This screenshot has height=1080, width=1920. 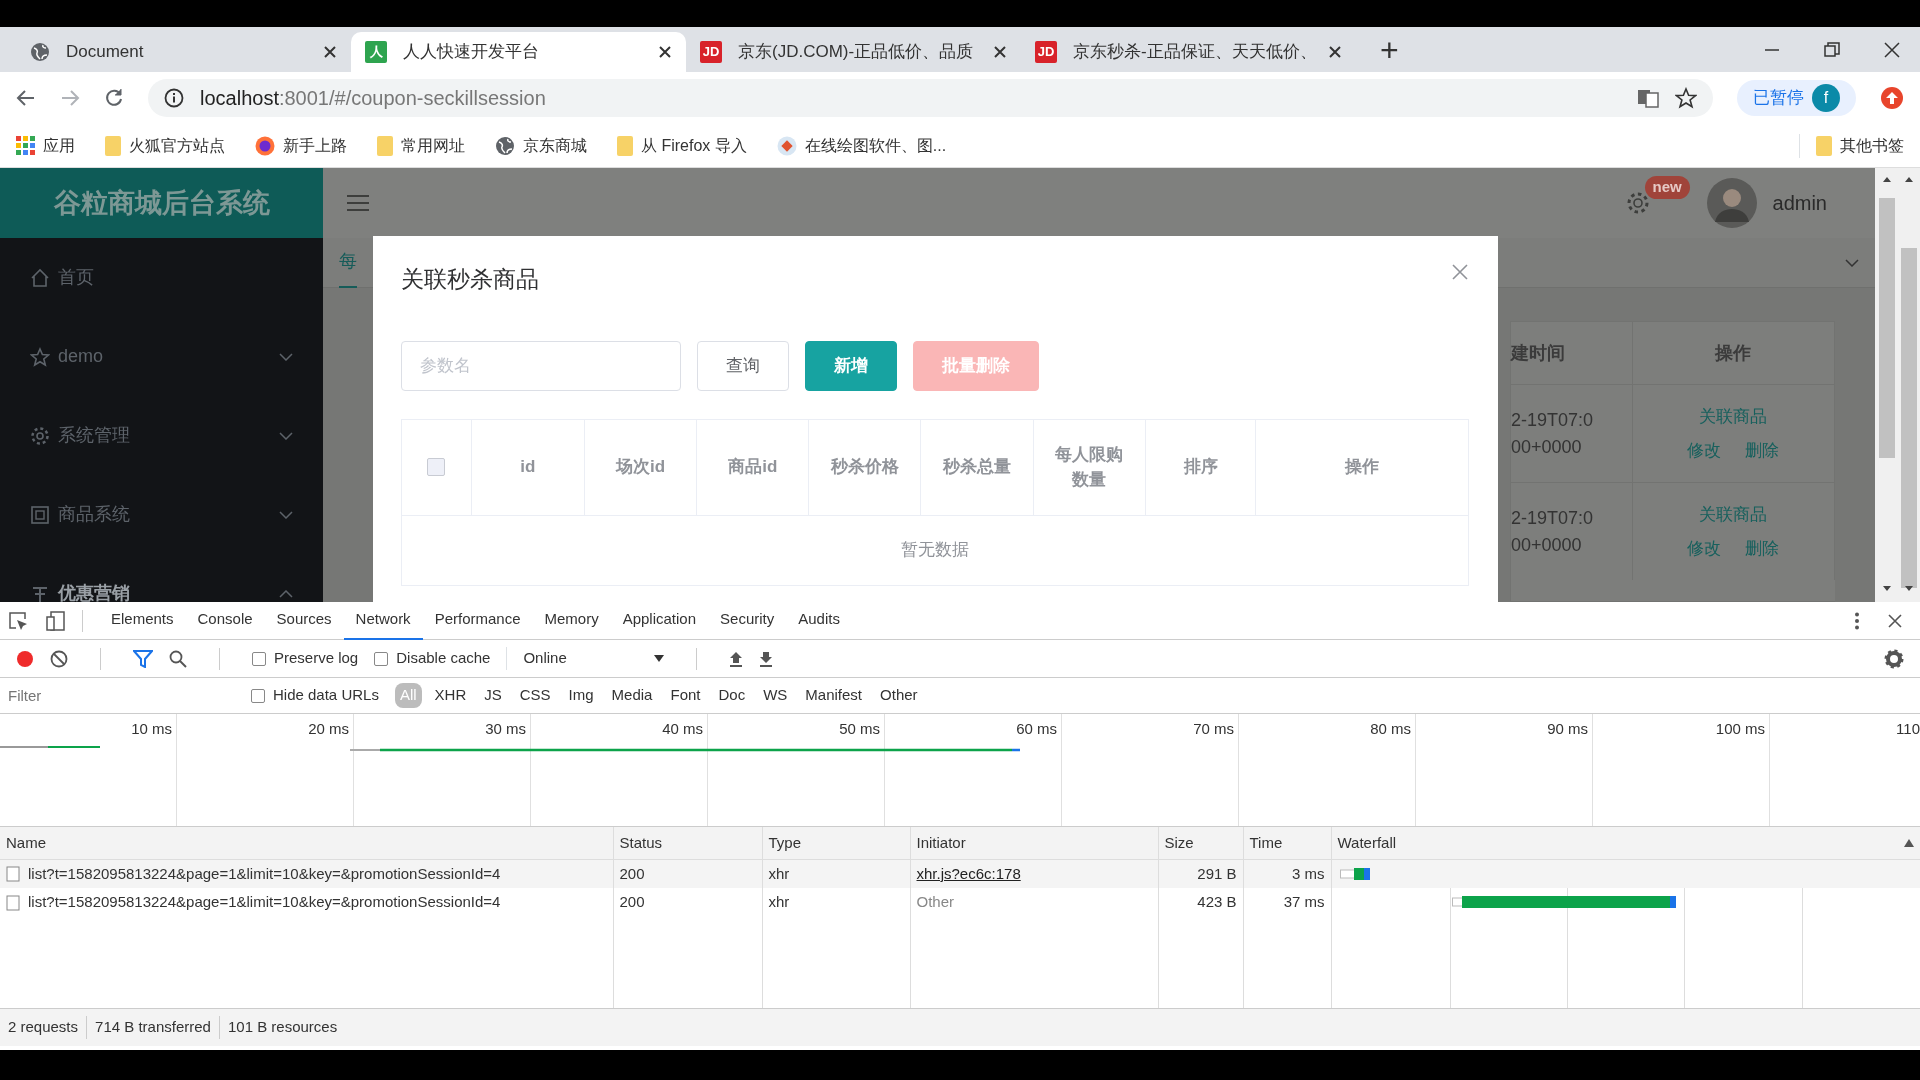 I want to click on column-header: Type, so click(x=785, y=842).